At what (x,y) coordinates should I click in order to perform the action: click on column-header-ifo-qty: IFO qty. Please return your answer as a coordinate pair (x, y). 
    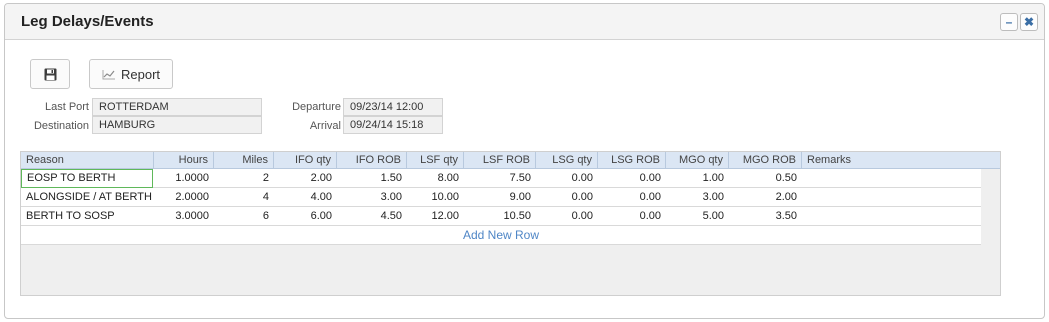
    Looking at the image, I should click on (305, 160).